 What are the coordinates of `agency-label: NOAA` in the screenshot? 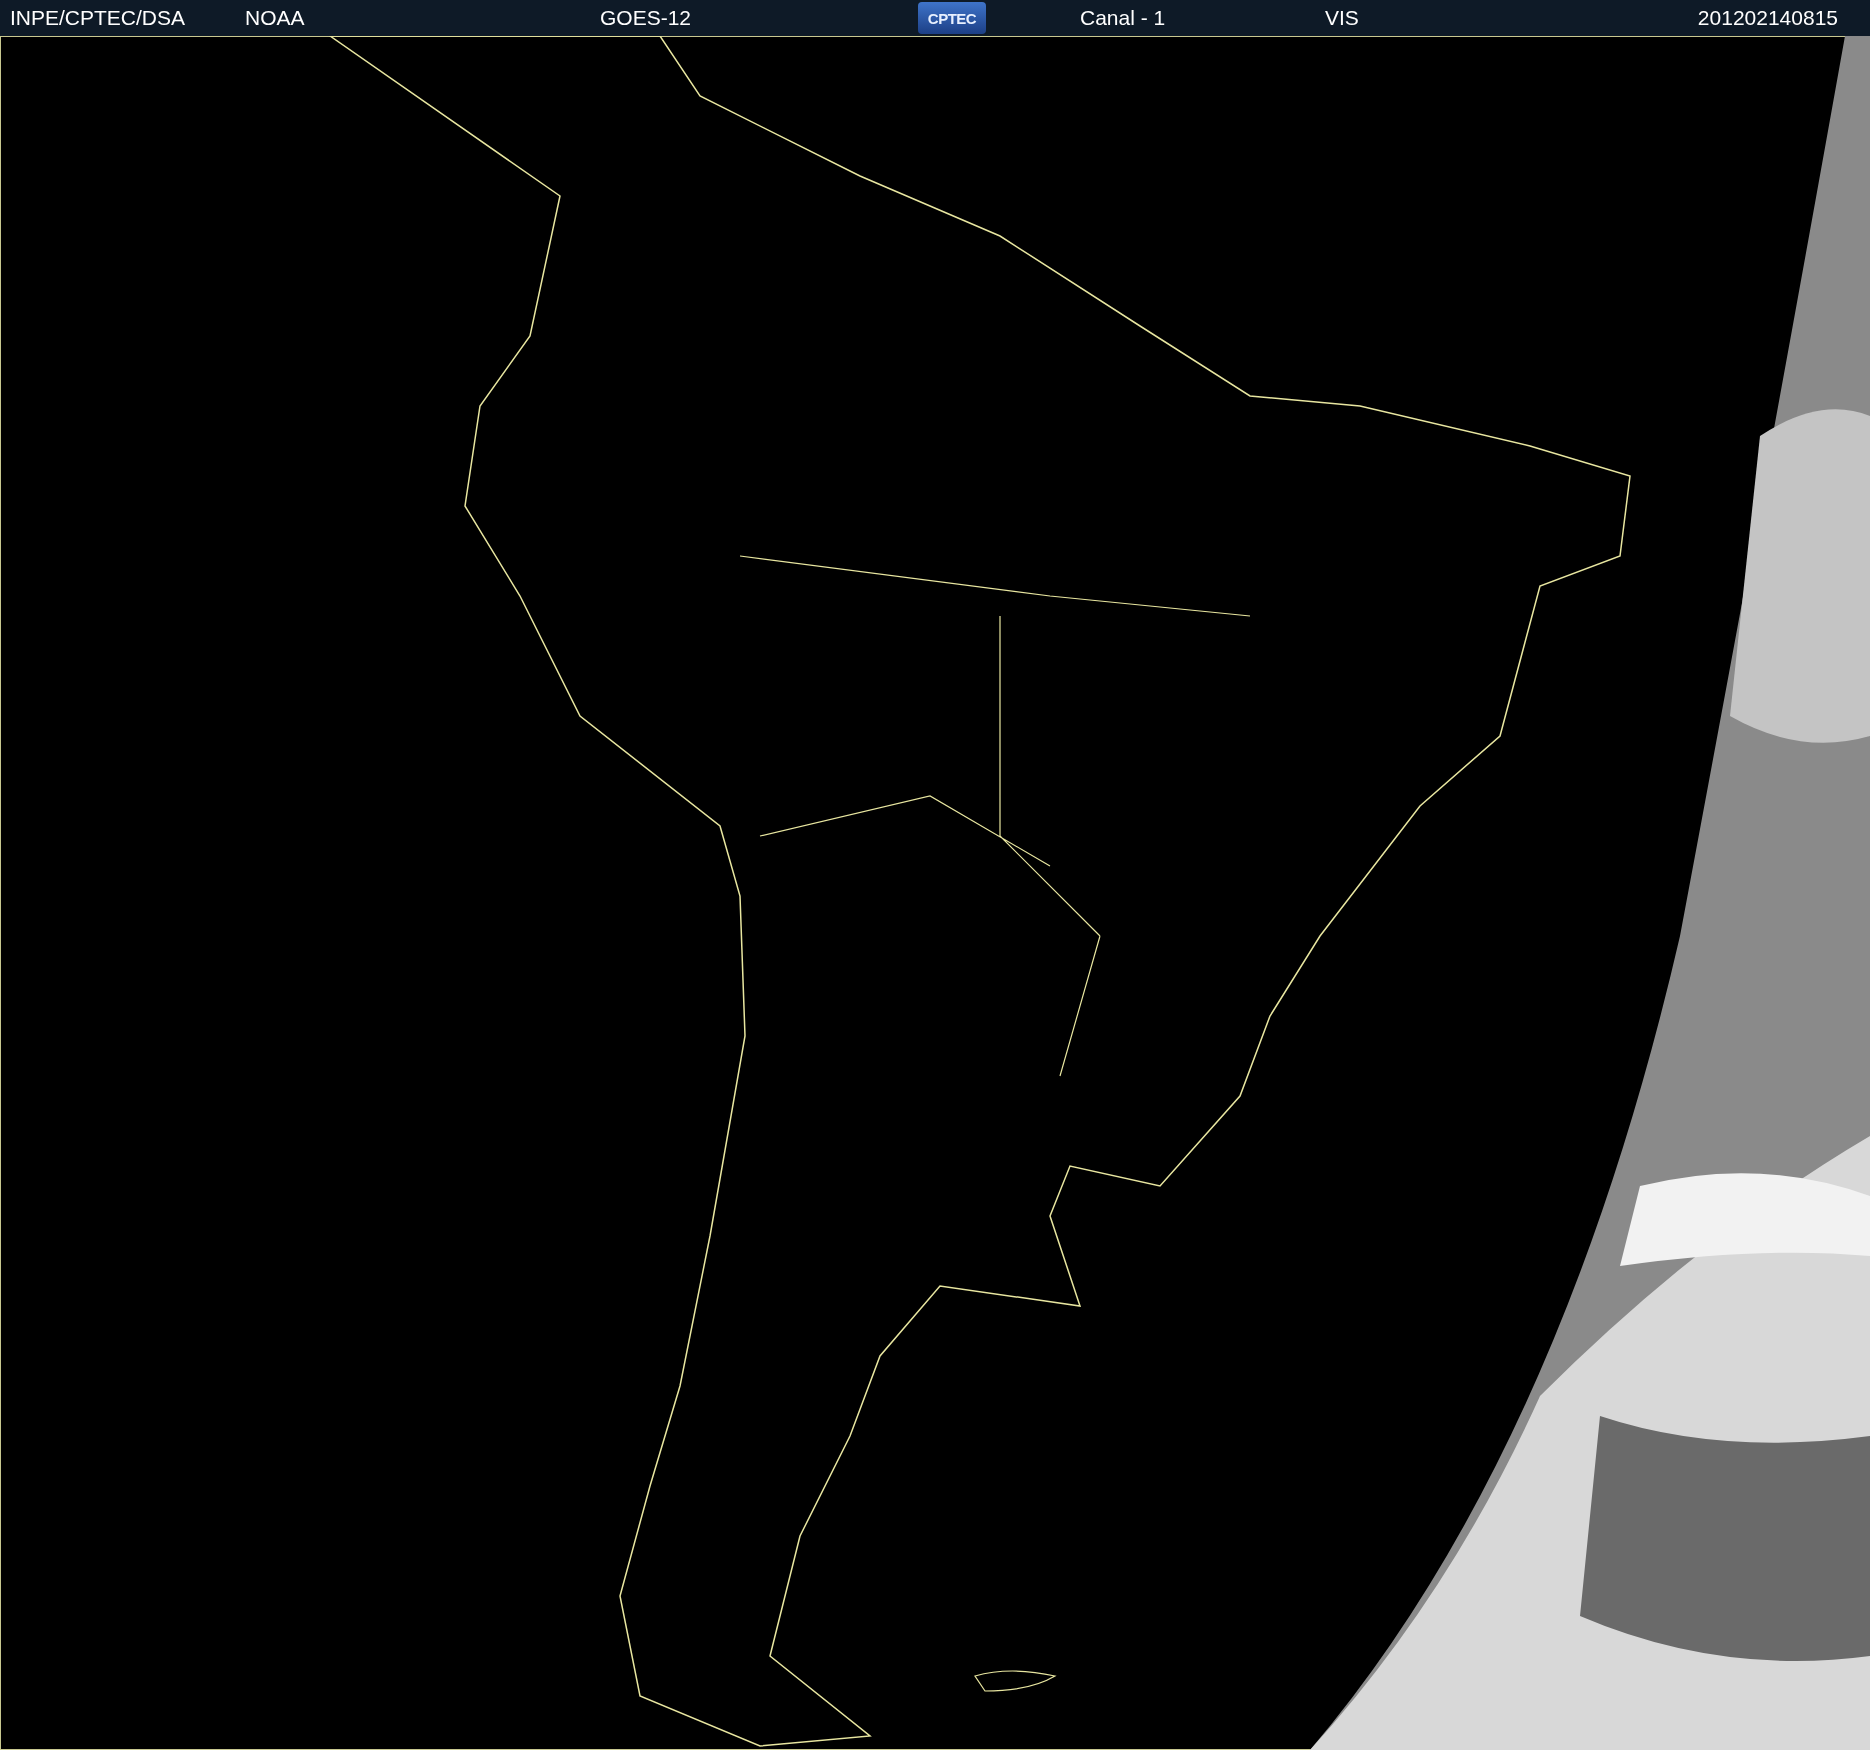 It's located at (275, 18).